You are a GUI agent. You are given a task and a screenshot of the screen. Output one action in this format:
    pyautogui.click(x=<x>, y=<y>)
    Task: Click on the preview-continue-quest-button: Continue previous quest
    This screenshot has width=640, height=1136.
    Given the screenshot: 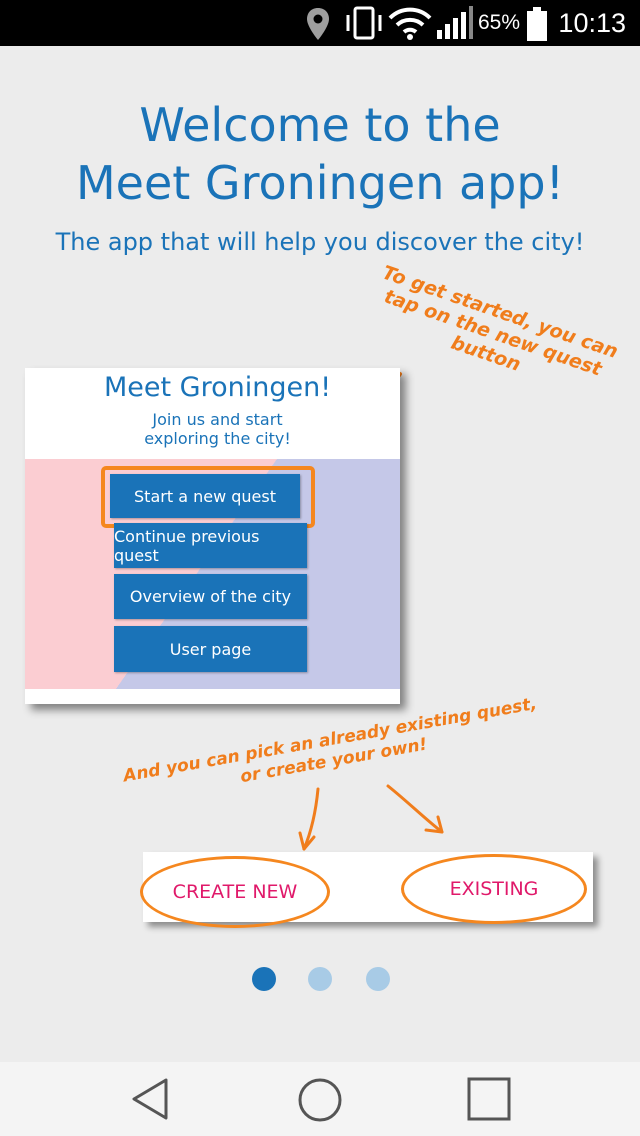 What is the action you would take?
    pyautogui.click(x=210, y=545)
    